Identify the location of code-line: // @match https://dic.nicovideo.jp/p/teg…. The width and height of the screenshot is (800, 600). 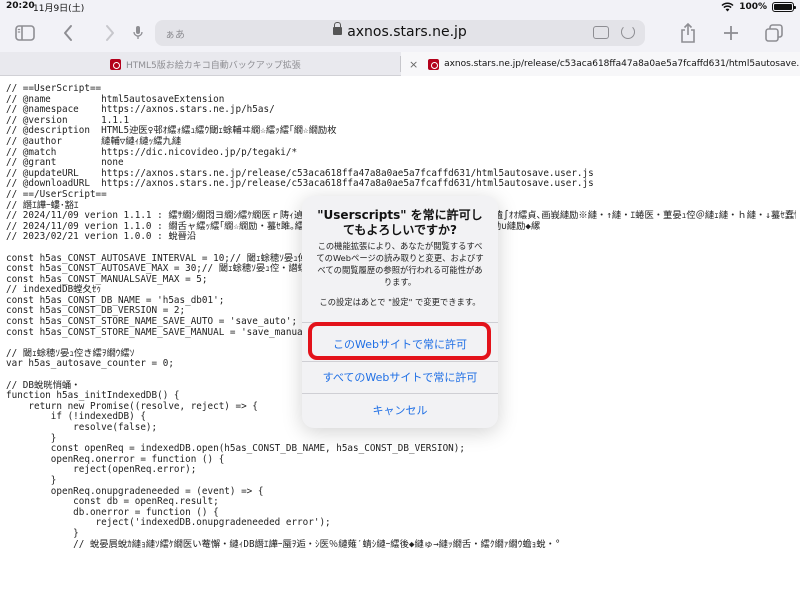
(152, 152).